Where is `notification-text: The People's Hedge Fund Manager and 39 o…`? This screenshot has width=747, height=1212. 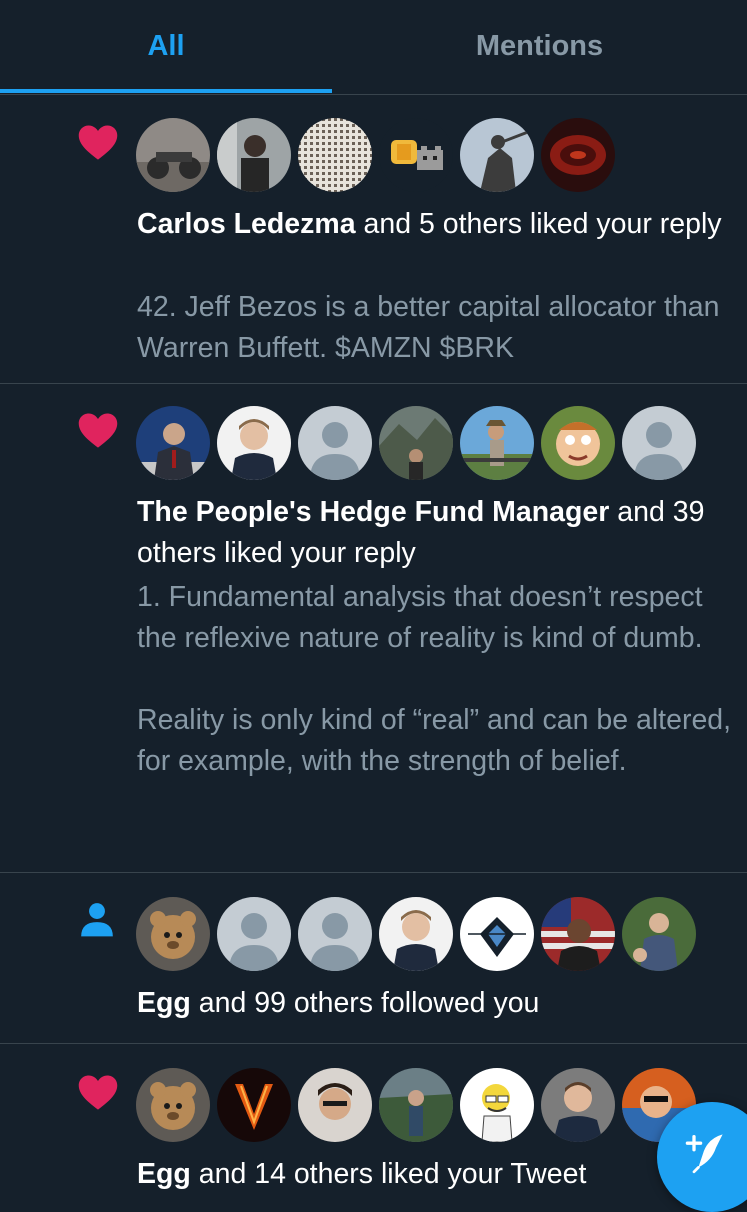
notification-text: The People's Hedge Fund Manager and 39 o… is located at coordinates (435, 533).